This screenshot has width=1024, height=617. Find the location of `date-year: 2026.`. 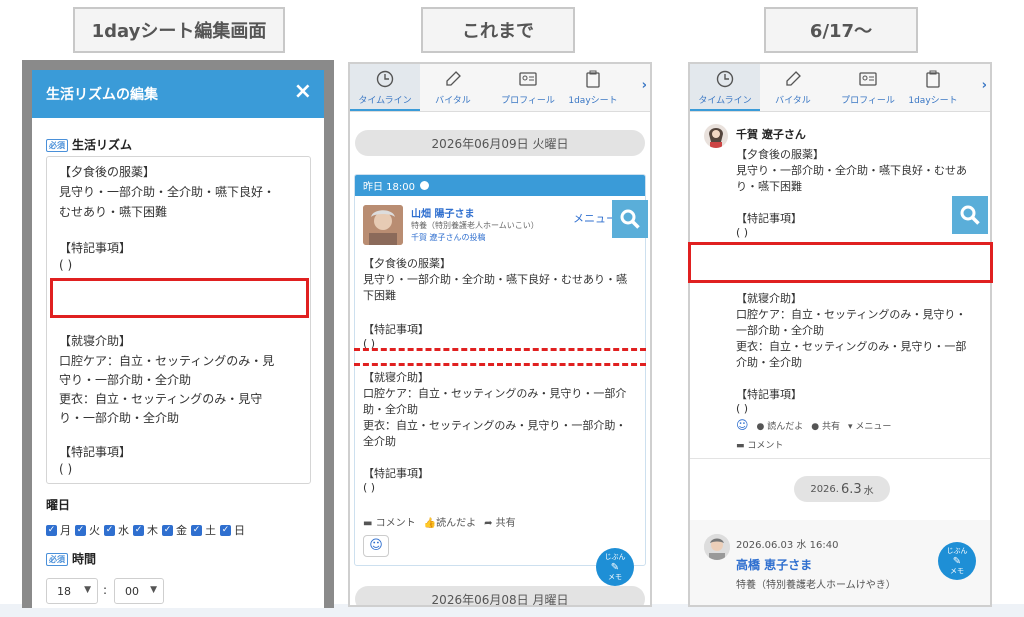

date-year: 2026. is located at coordinates (824, 489).